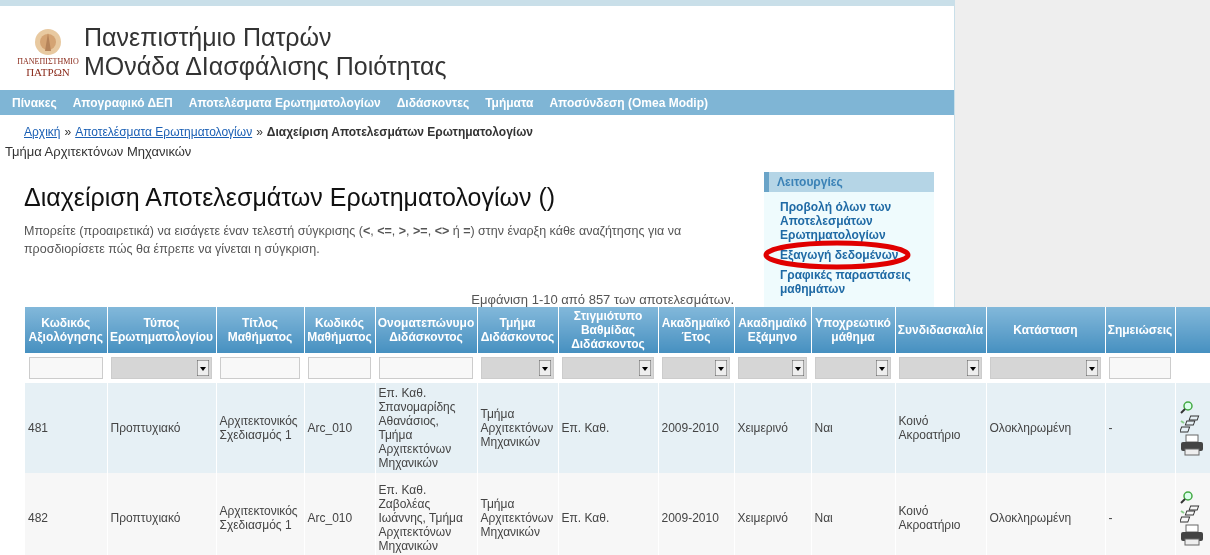  What do you see at coordinates (849, 181) in the screenshot?
I see `sidebar-title: Λειτουργίες` at bounding box center [849, 181].